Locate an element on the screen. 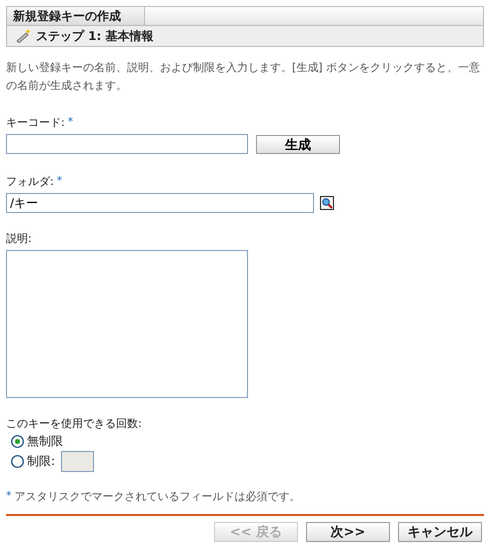  search-icon is located at coordinates (327, 203).